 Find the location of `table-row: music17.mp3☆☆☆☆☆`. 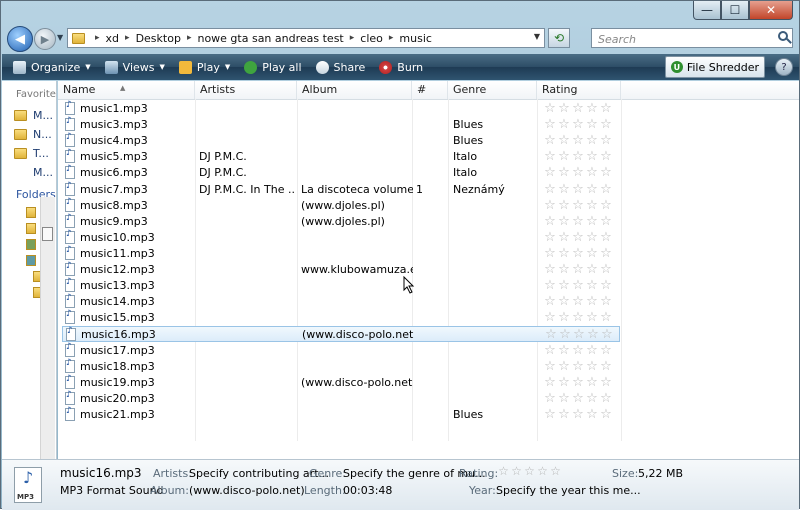

table-row: music17.mp3☆☆☆☆☆ is located at coordinates (341, 350).